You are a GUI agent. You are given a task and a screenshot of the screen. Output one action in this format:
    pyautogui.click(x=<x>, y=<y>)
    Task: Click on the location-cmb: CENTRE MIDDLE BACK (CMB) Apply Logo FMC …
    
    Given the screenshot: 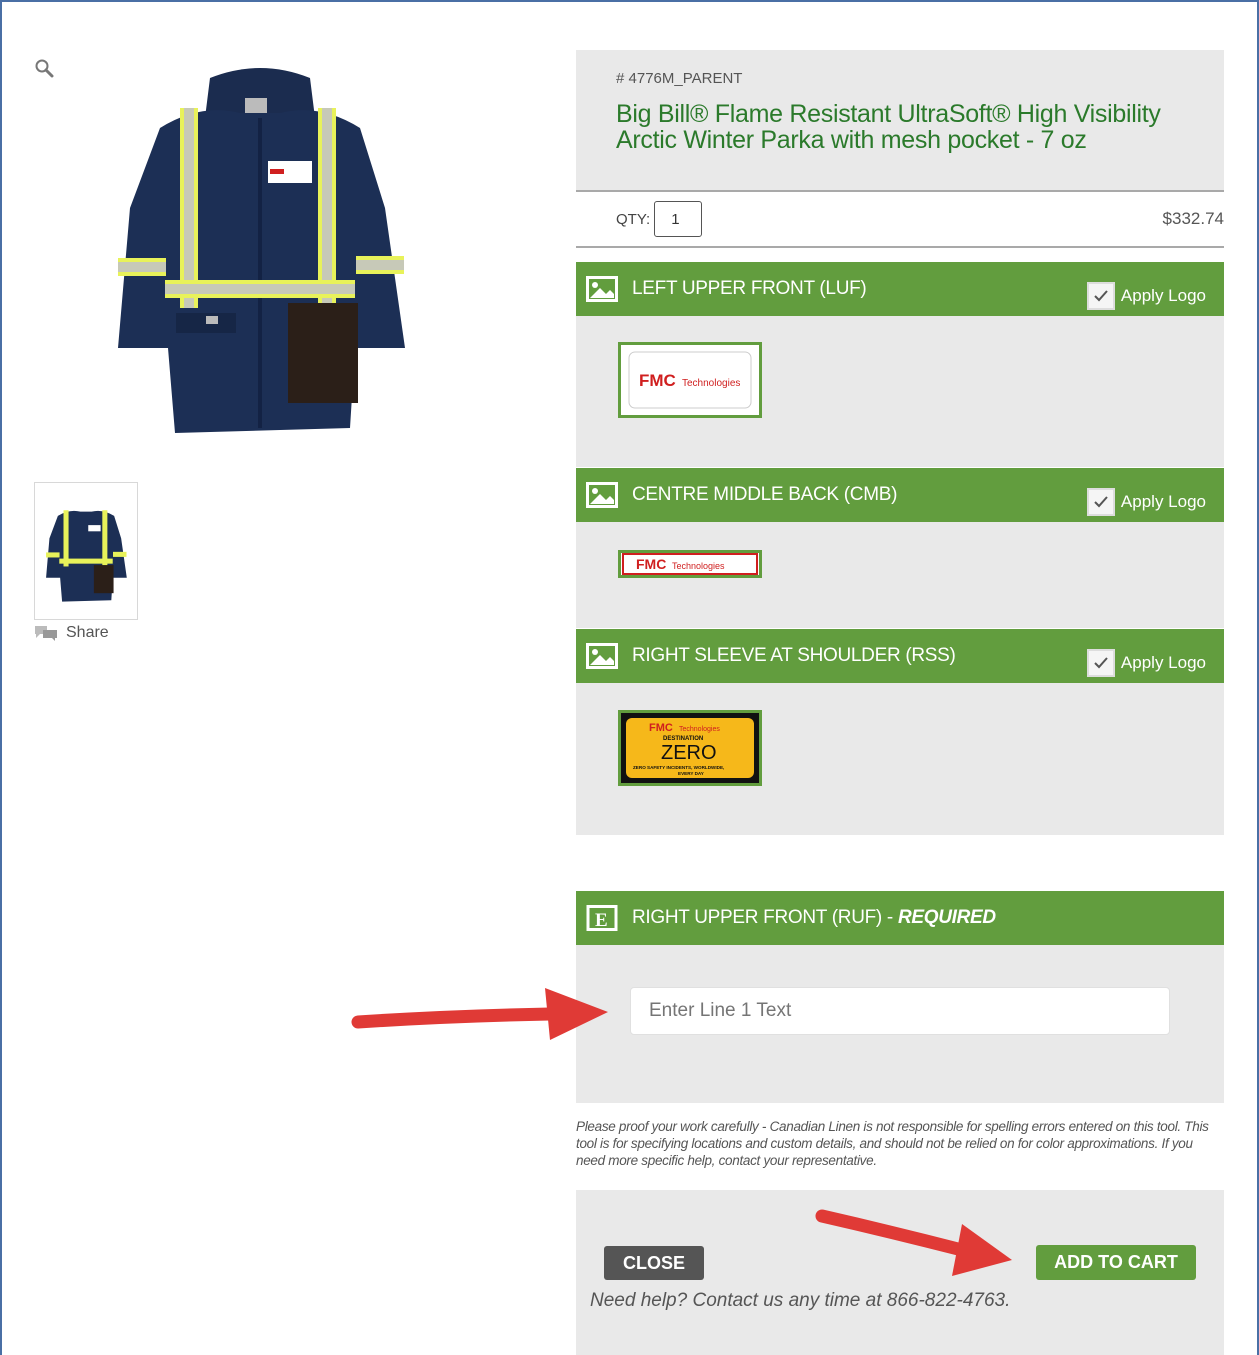 What is the action you would take?
    pyautogui.click(x=900, y=548)
    